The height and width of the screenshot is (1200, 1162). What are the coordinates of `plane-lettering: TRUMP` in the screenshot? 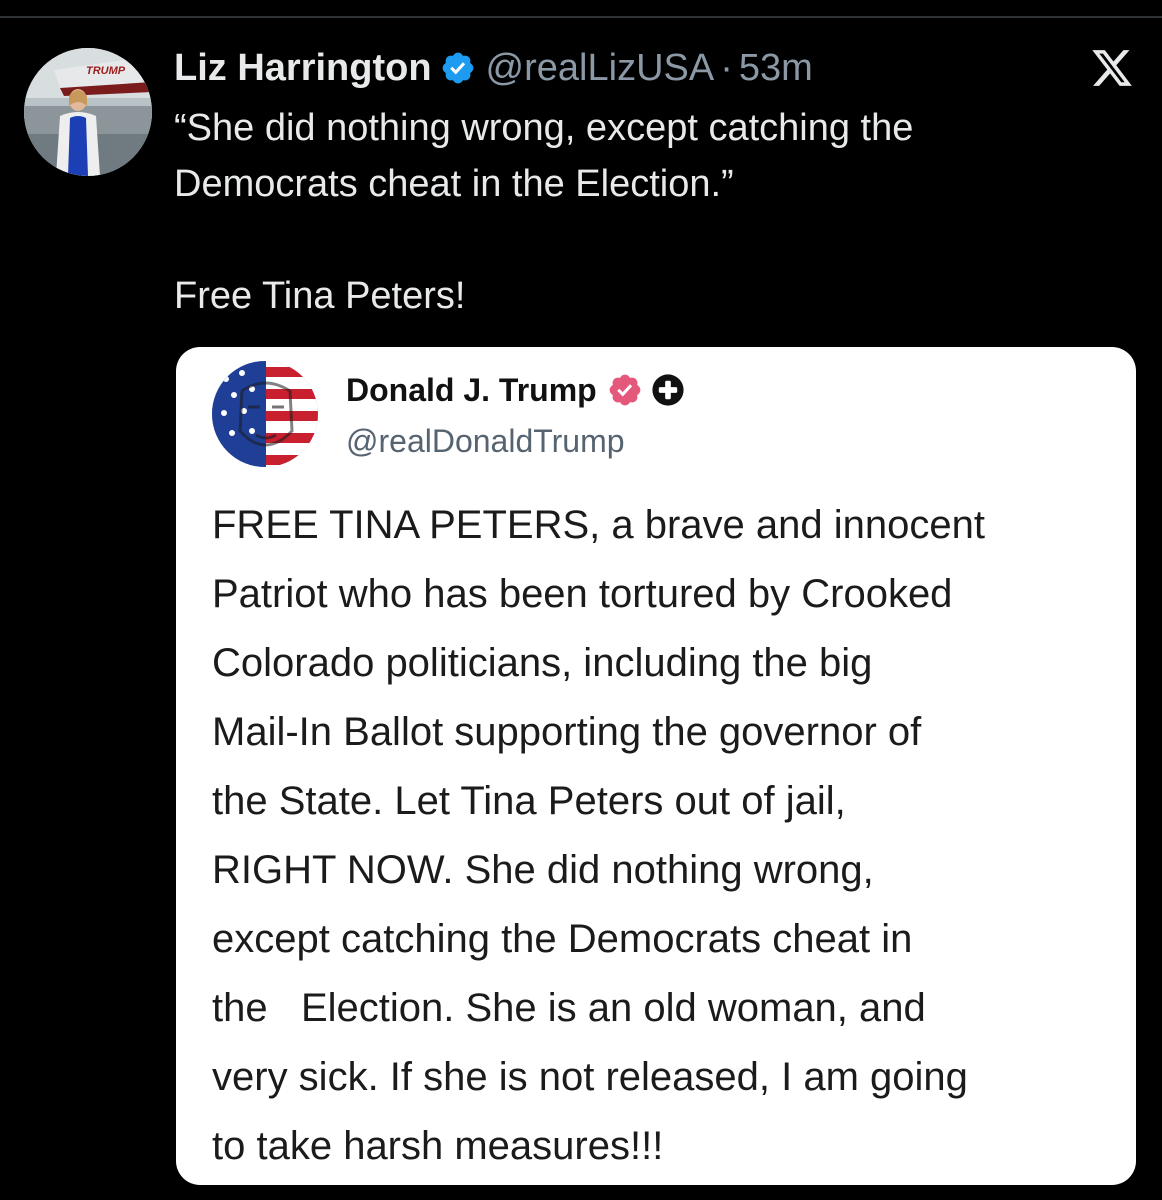 It's located at (106, 71).